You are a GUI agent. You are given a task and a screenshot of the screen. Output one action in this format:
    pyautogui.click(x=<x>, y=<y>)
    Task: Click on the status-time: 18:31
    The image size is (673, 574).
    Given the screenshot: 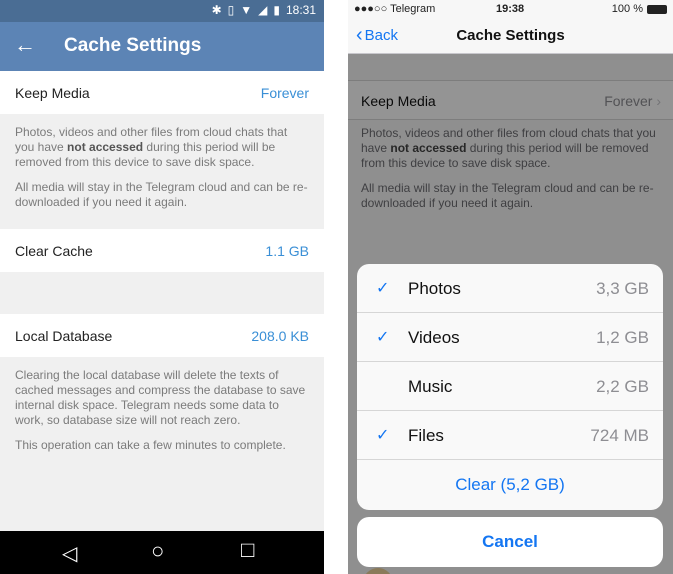 What is the action you would take?
    pyautogui.click(x=300, y=10)
    